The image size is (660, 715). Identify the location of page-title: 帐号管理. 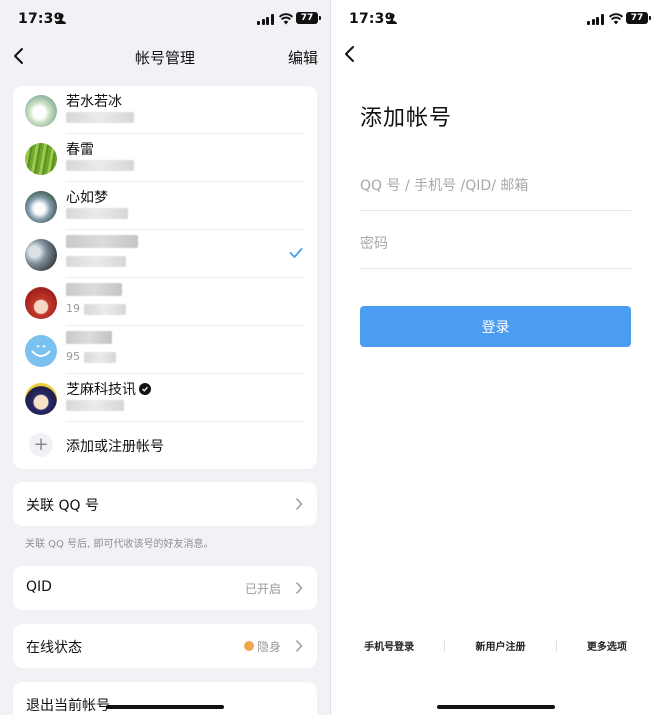
(164, 58).